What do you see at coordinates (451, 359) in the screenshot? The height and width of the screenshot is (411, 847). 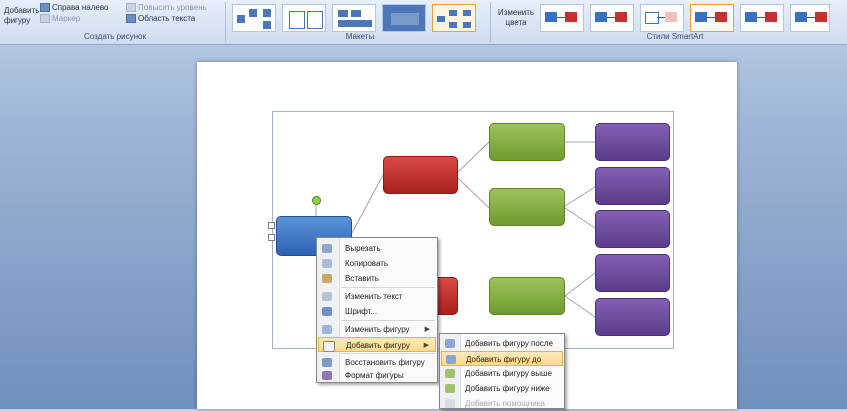 I see `add-before-icon` at bounding box center [451, 359].